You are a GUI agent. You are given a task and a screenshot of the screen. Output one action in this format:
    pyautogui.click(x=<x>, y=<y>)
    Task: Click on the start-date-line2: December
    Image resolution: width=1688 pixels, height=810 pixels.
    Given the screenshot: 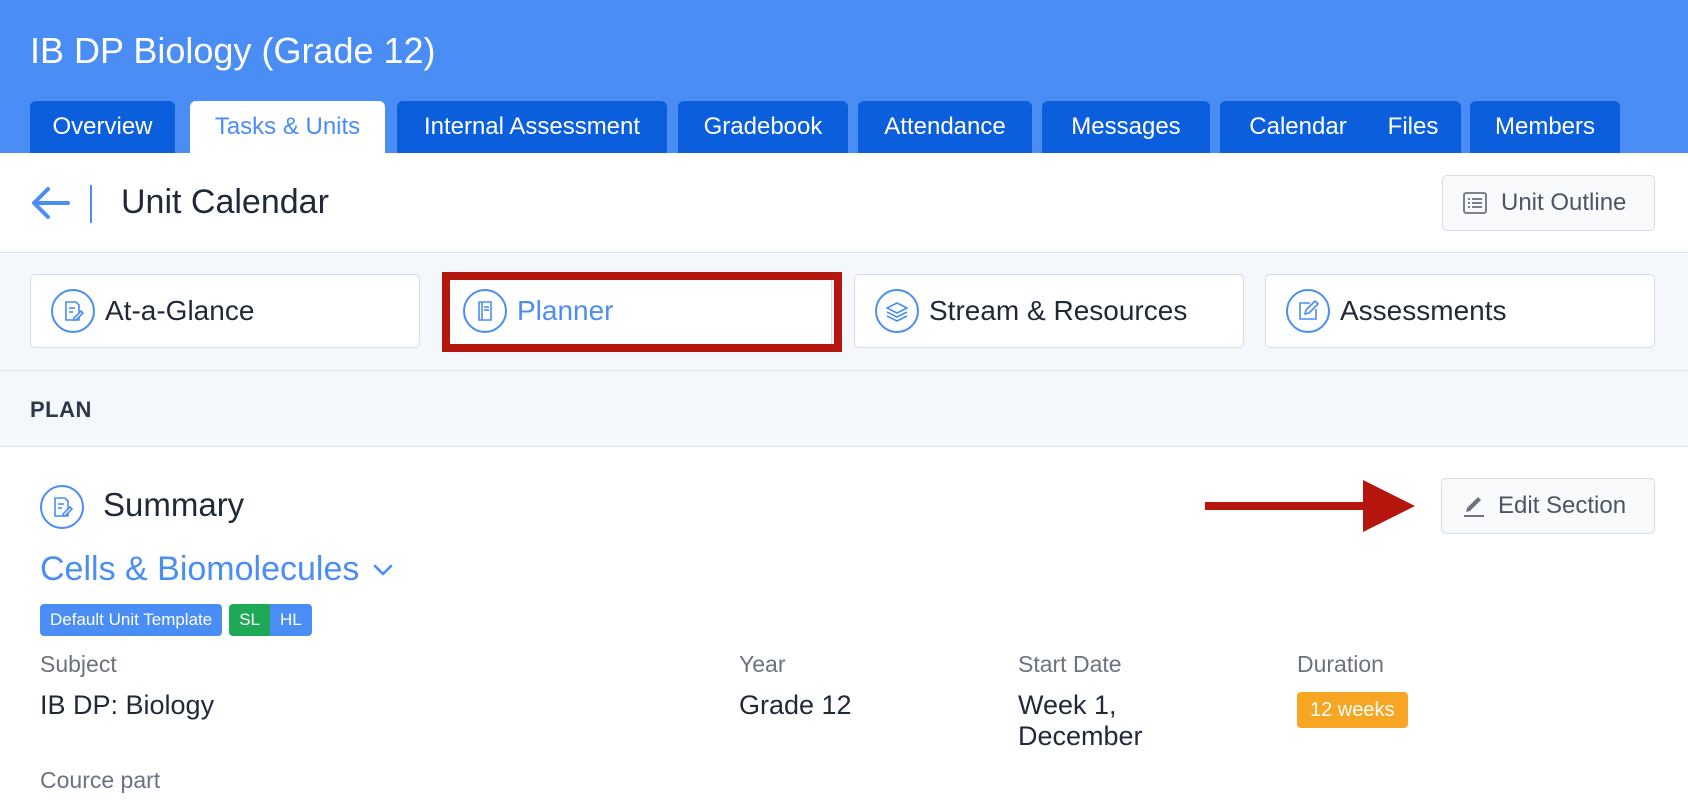 What is the action you would take?
    pyautogui.click(x=1080, y=736)
    